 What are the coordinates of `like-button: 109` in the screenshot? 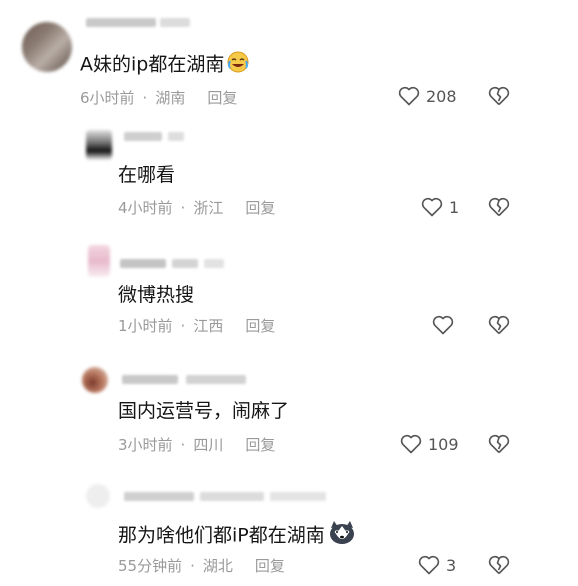 It's located at (429, 444).